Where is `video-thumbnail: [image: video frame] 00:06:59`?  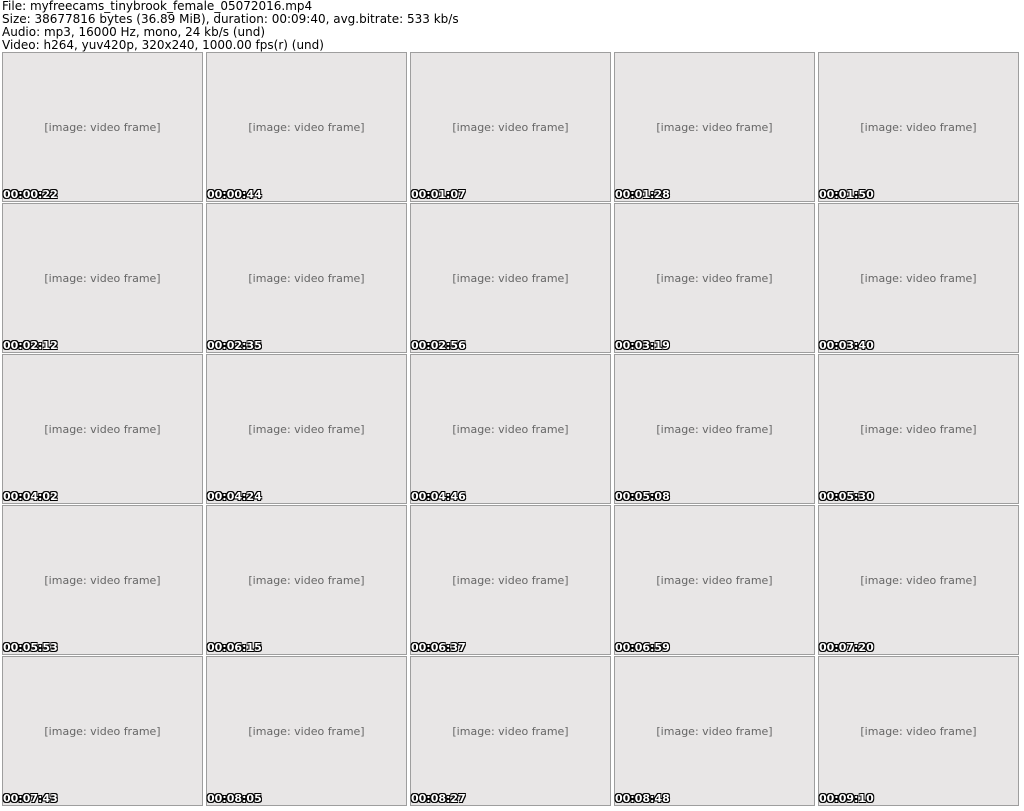 video-thumbnail: [image: video frame] 00:06:59 is located at coordinates (714, 580).